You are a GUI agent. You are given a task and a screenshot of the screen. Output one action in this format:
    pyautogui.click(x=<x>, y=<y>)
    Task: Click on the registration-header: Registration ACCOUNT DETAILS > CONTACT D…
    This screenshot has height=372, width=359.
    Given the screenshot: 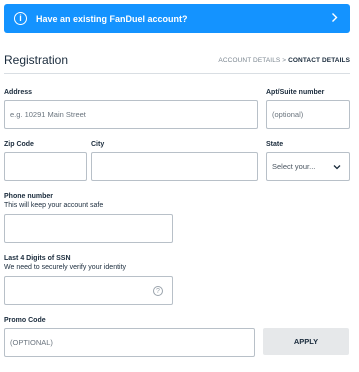 What is the action you would take?
    pyautogui.click(x=177, y=60)
    